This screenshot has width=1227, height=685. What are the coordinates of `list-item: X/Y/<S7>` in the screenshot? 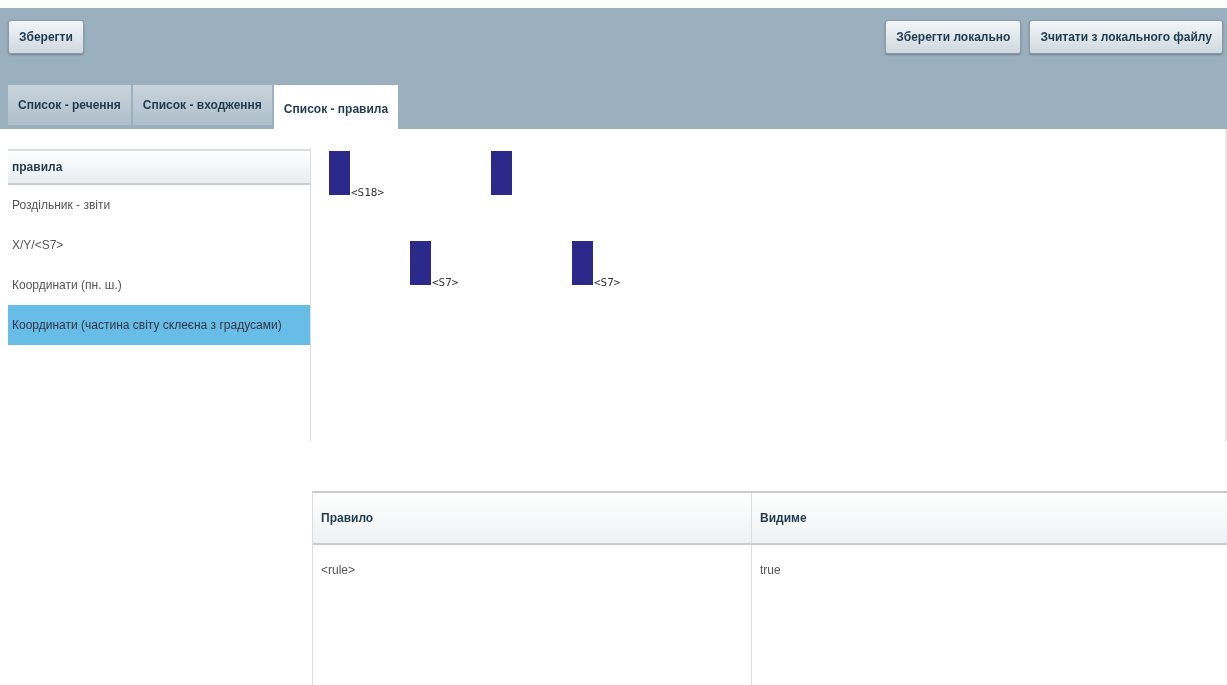 It's located at (159, 244).